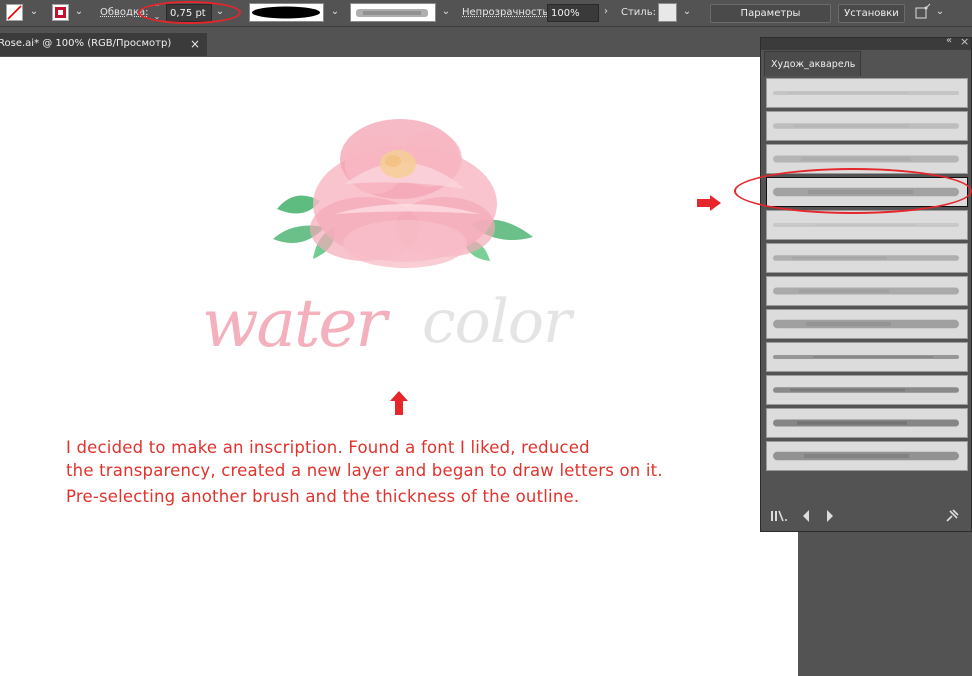  What do you see at coordinates (573, 13) in the screenshot?
I see `opacity-field: 100%` at bounding box center [573, 13].